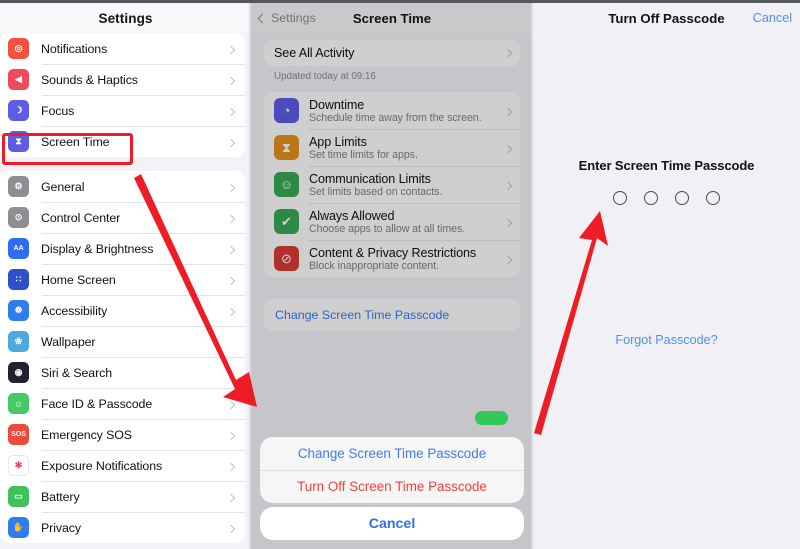  Describe the element at coordinates (18, 496) in the screenshot. I see `battery-icon: ▭` at that location.